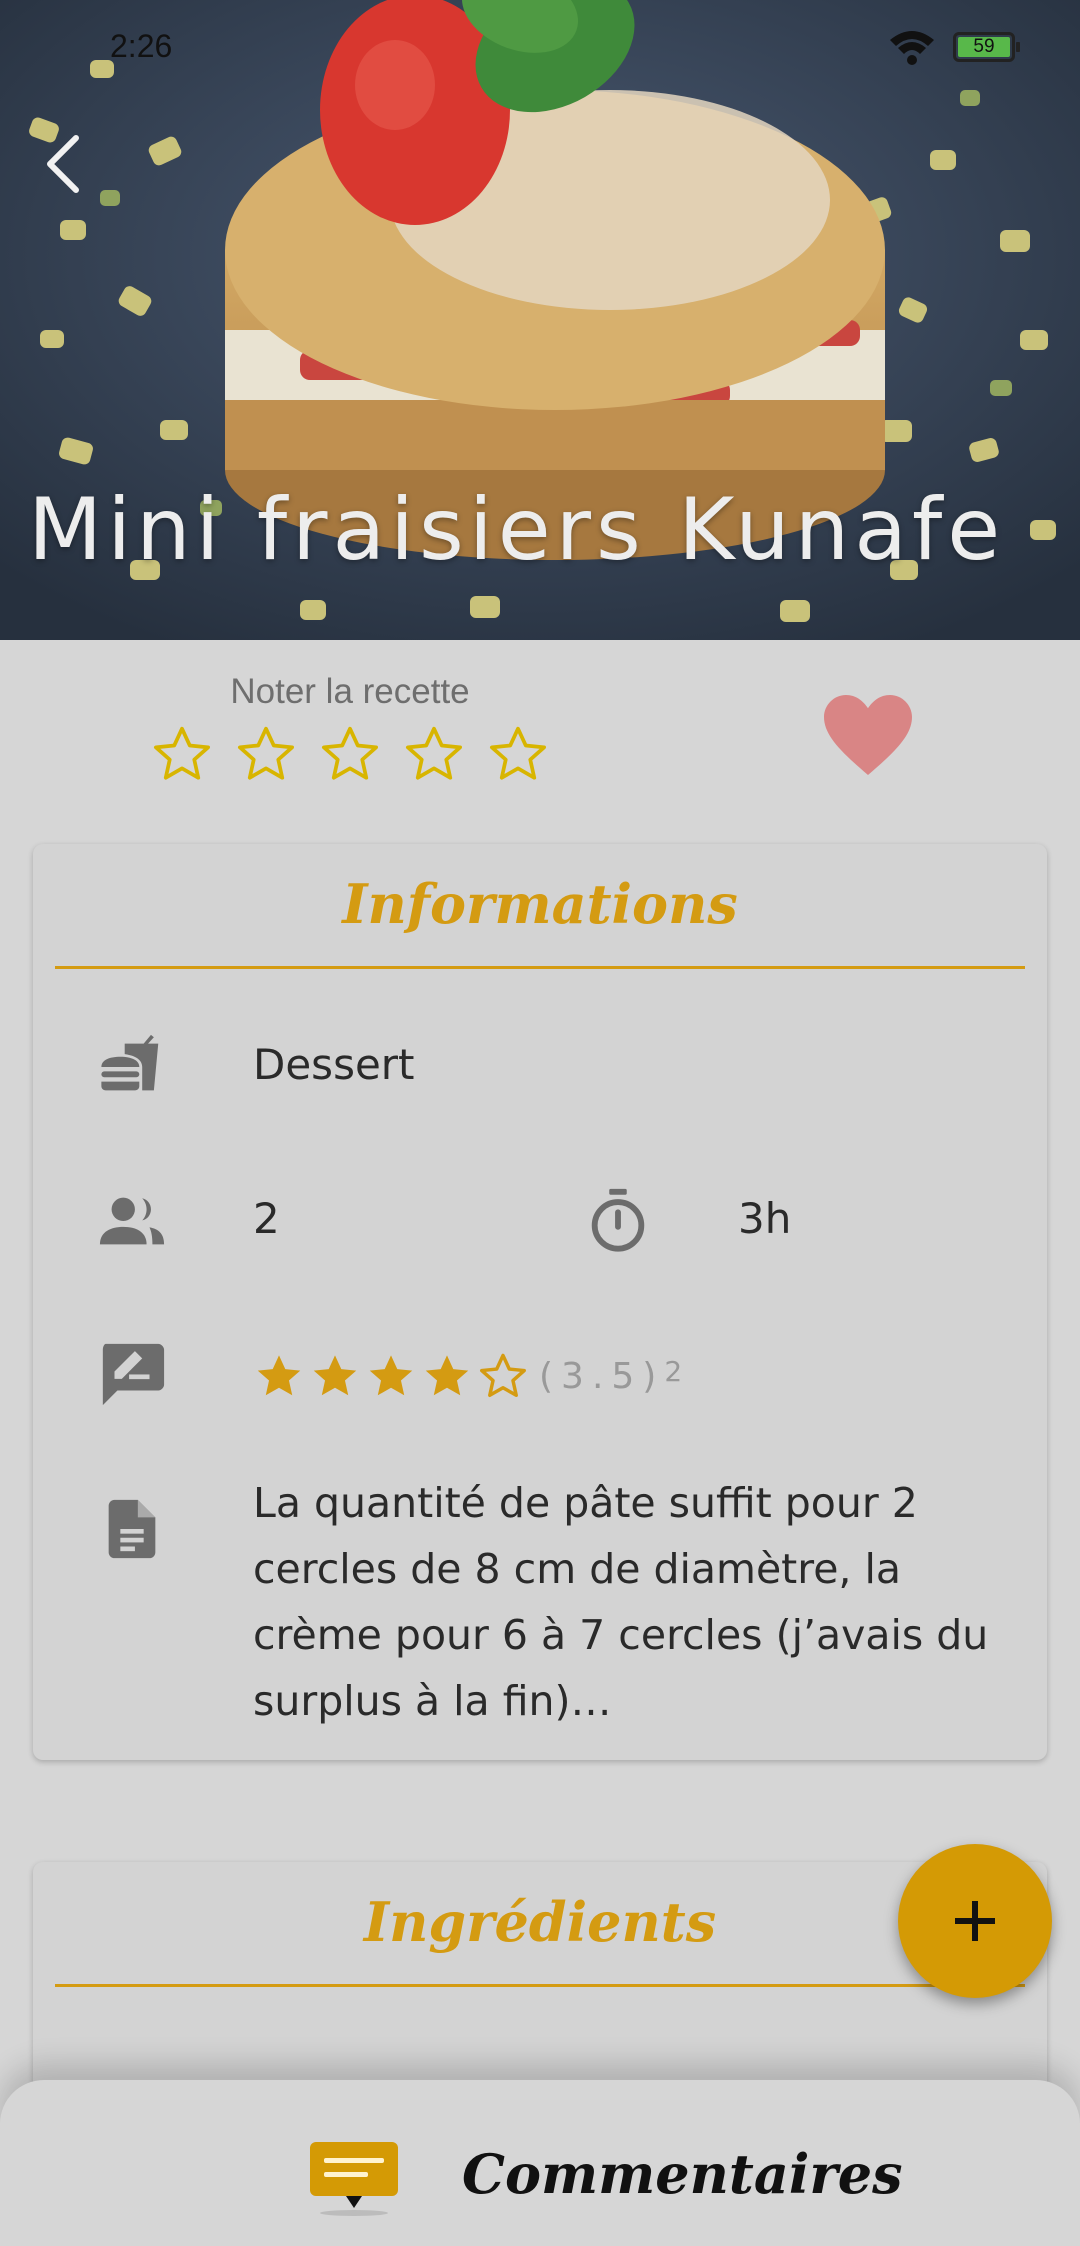 The image size is (1080, 2246). I want to click on description-icon, so click(132, 1529).